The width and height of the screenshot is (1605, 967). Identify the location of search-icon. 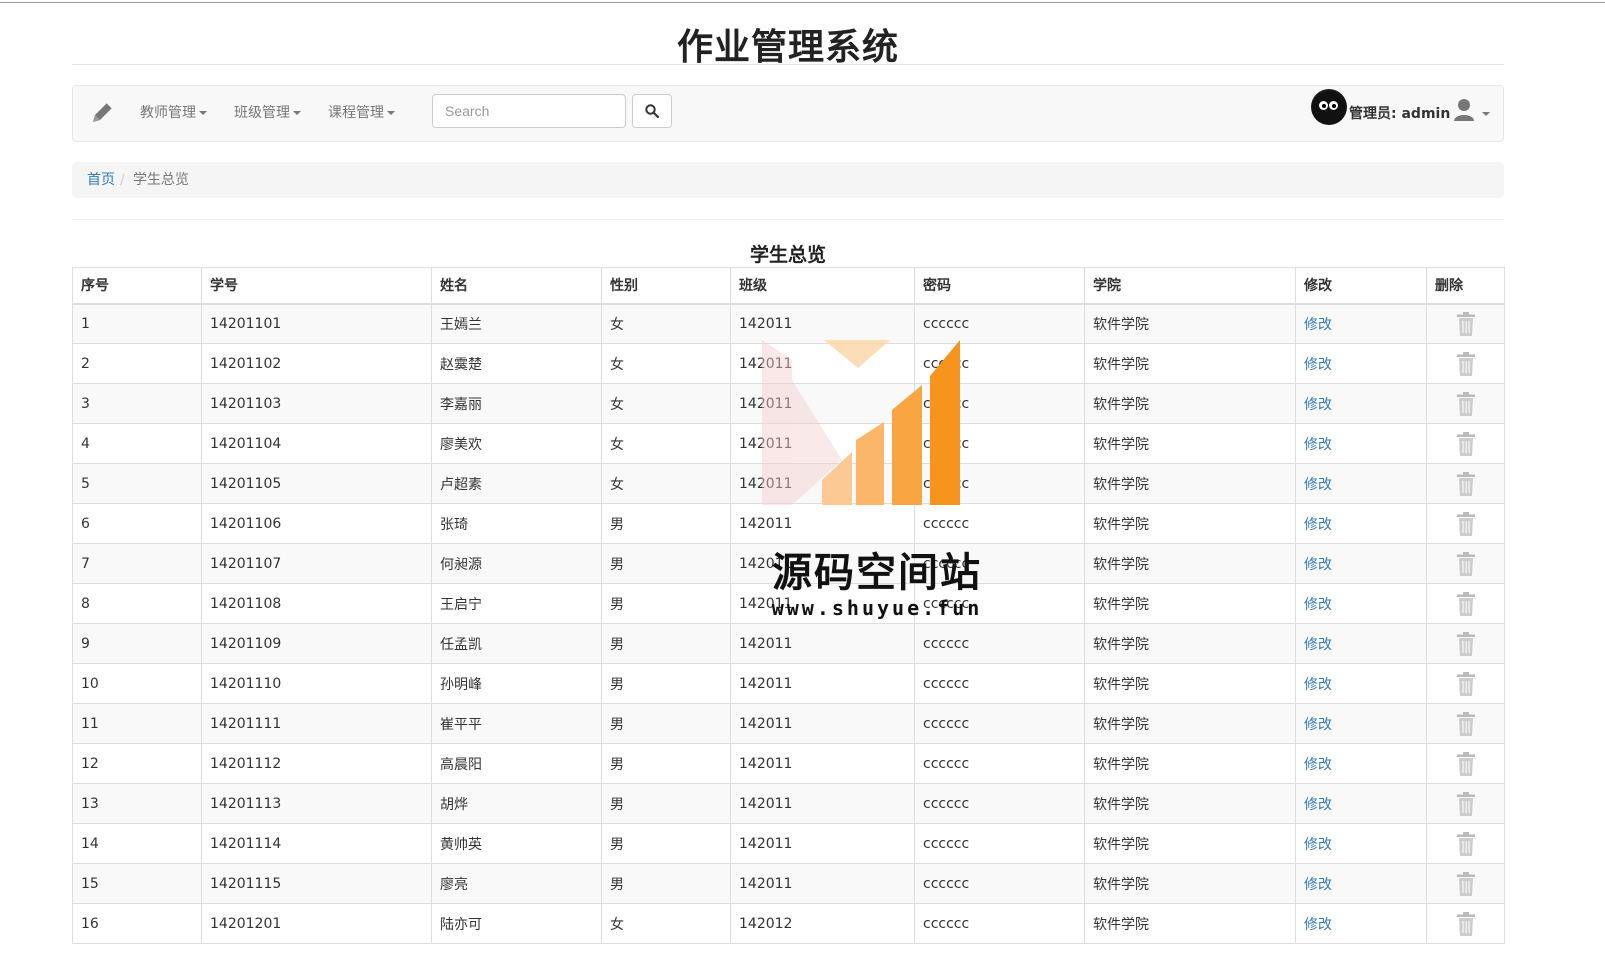
(652, 111).